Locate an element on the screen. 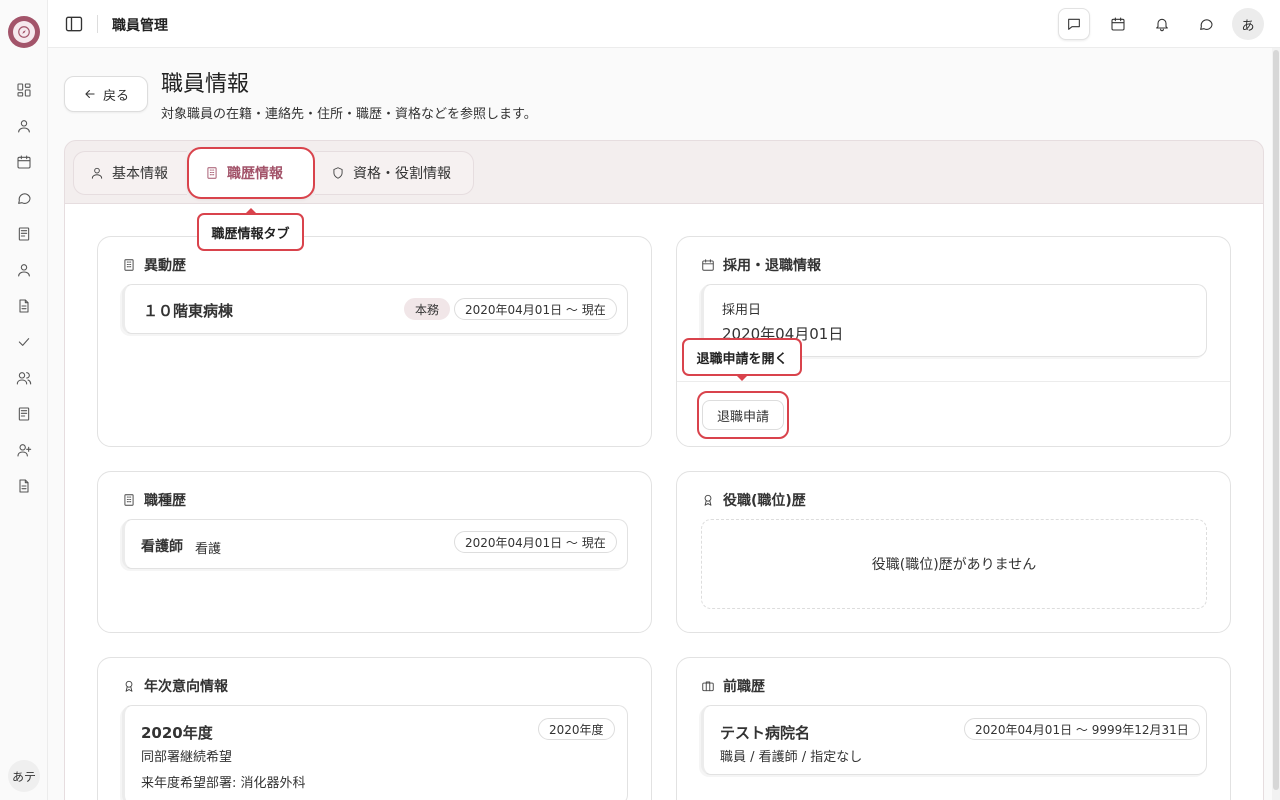 Image resolution: width=1280 pixels, height=800 pixels. user-plus-icon is located at coordinates (24, 450).